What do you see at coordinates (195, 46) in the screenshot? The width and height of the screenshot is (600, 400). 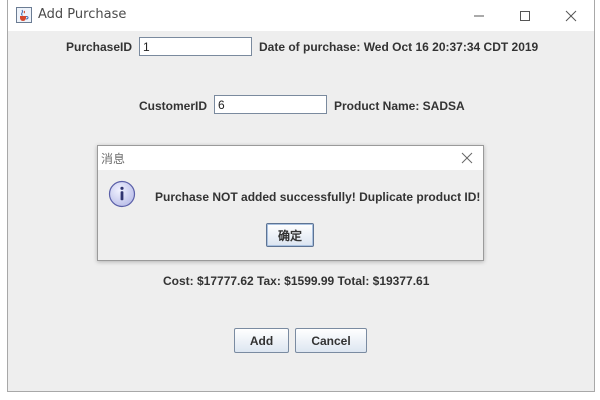 I see `purchase-id-input` at bounding box center [195, 46].